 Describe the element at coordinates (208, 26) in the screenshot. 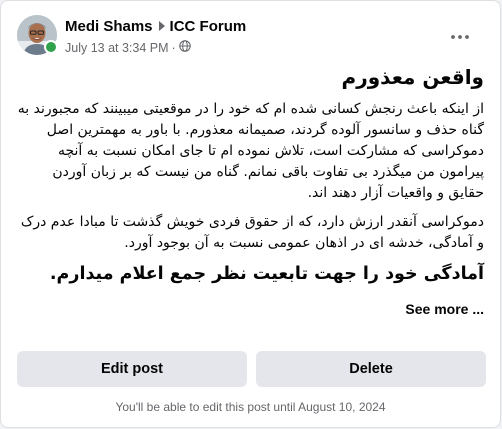

I see `group-name: ICC Forum` at that location.